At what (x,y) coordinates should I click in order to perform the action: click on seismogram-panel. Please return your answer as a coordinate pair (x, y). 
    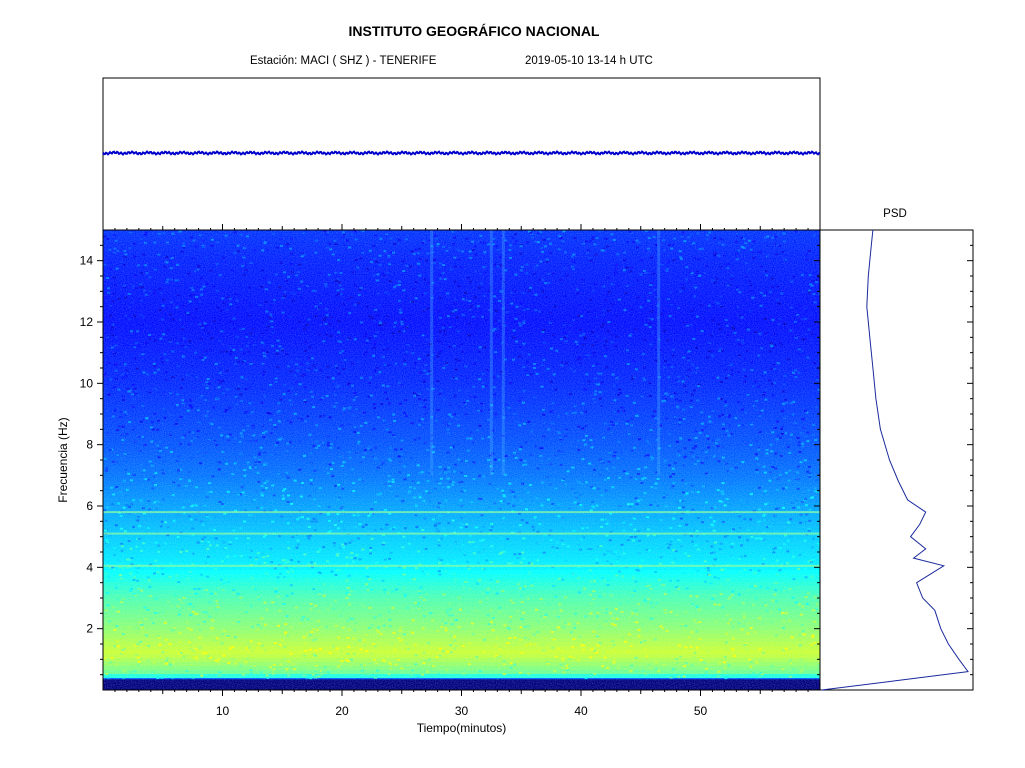
    Looking at the image, I should click on (461, 154).